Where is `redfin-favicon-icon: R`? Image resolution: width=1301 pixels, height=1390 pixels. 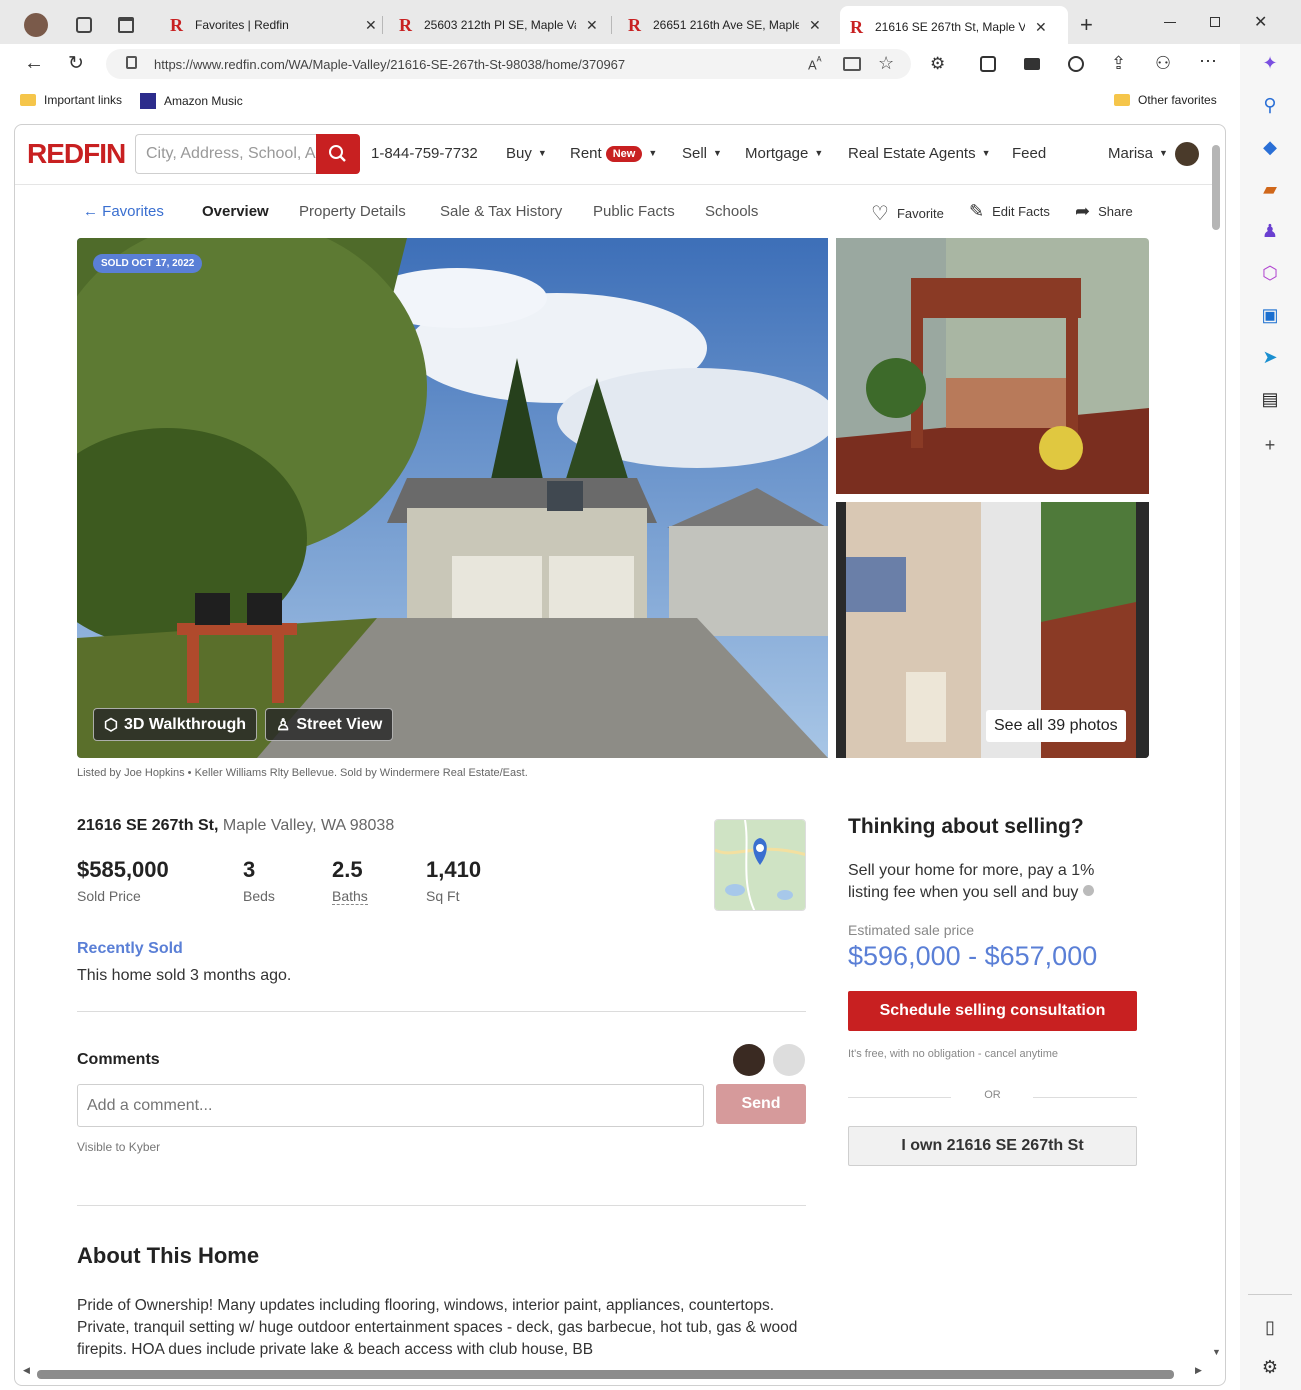
redfin-favicon-icon: R is located at coordinates (176, 24).